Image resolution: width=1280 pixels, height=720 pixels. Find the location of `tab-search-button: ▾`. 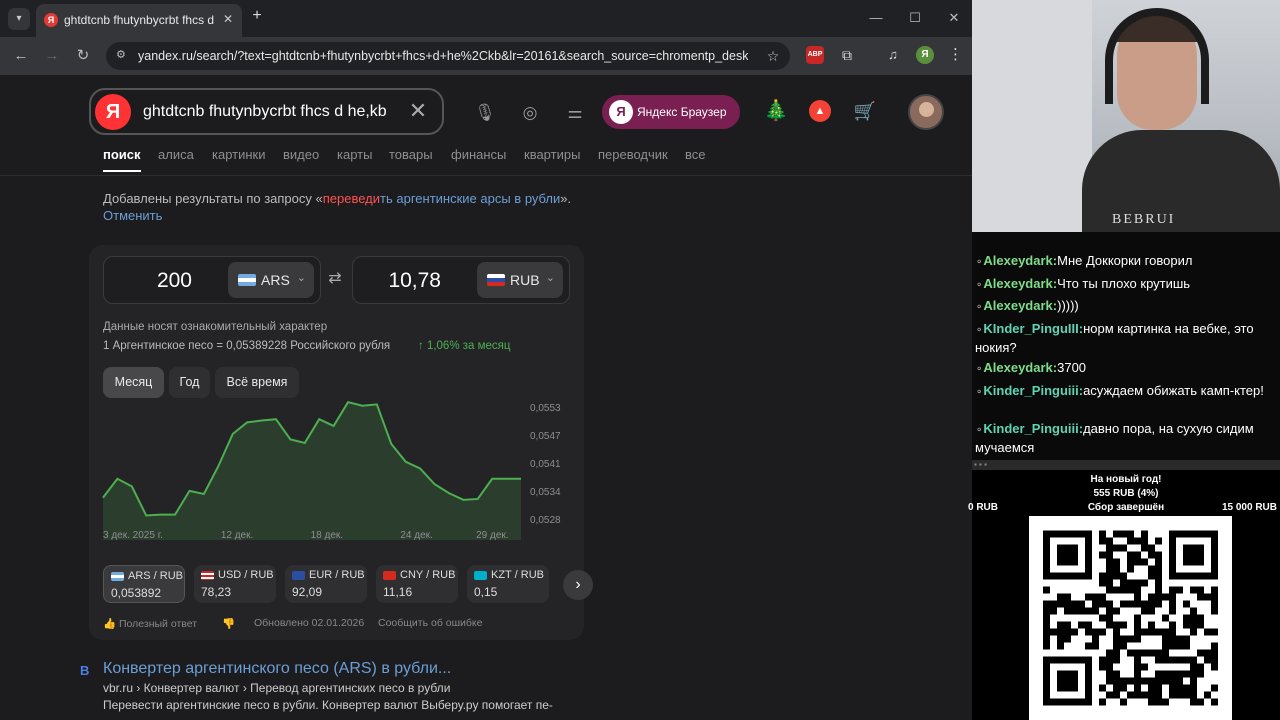

tab-search-button: ▾ is located at coordinates (19, 19).